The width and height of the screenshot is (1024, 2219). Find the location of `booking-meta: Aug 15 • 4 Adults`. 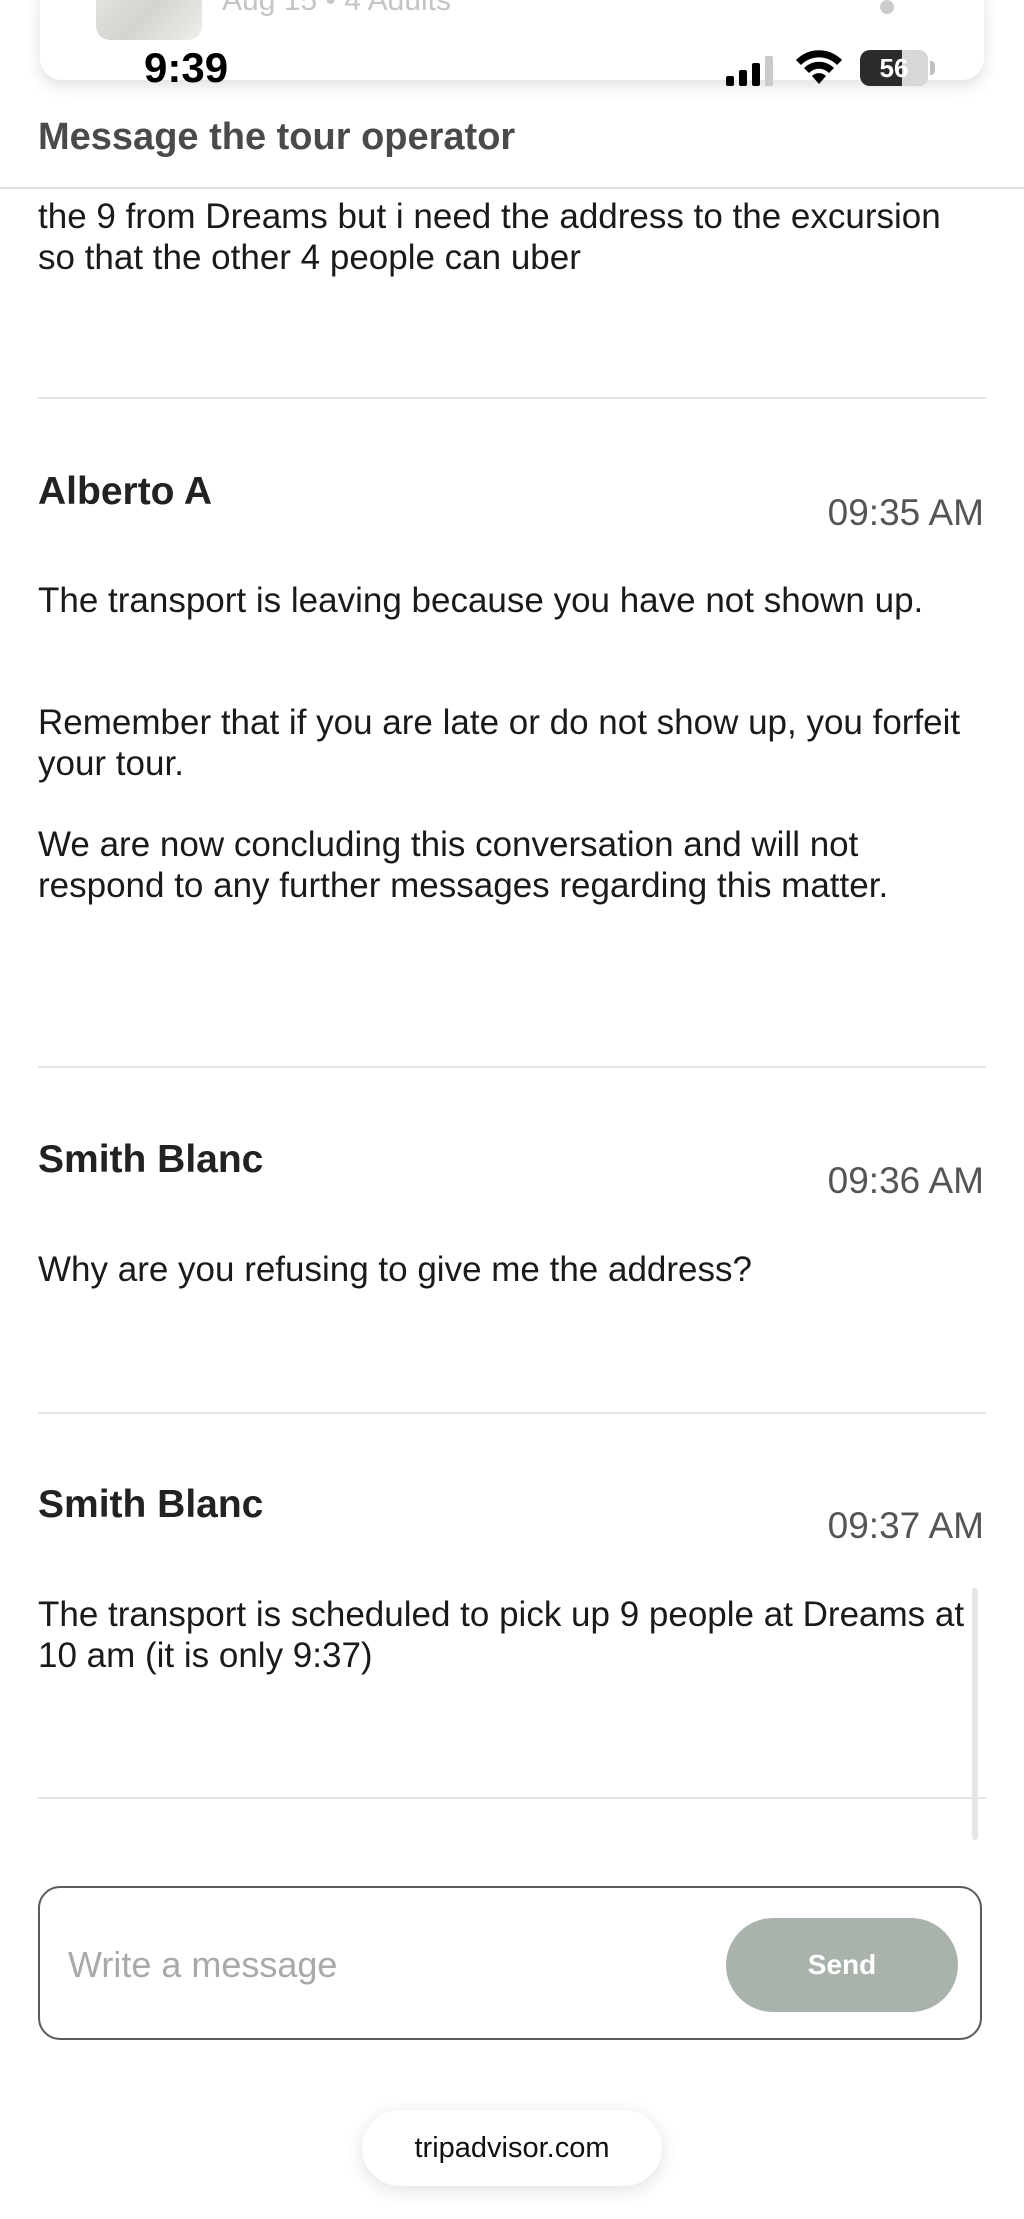

booking-meta: Aug 15 • 4 Adults is located at coordinates (336, 8).